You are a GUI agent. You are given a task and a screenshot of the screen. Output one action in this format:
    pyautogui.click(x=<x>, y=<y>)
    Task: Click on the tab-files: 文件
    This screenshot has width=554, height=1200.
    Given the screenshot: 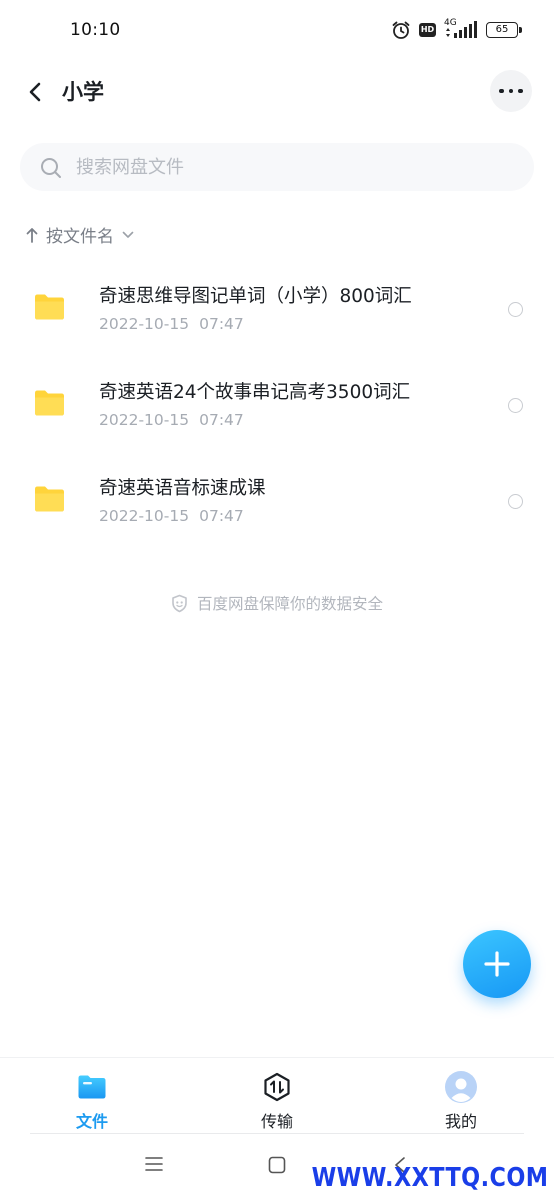 What is the action you would take?
    pyautogui.click(x=92, y=1101)
    